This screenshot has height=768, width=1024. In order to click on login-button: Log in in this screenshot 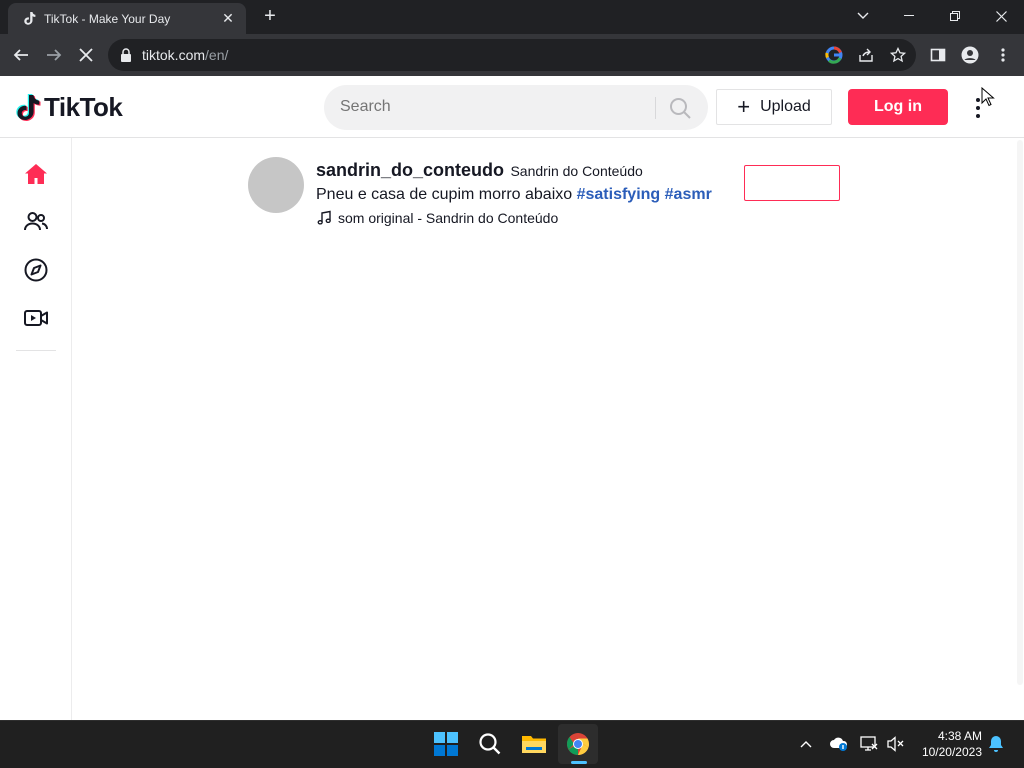, I will do `click(898, 107)`.